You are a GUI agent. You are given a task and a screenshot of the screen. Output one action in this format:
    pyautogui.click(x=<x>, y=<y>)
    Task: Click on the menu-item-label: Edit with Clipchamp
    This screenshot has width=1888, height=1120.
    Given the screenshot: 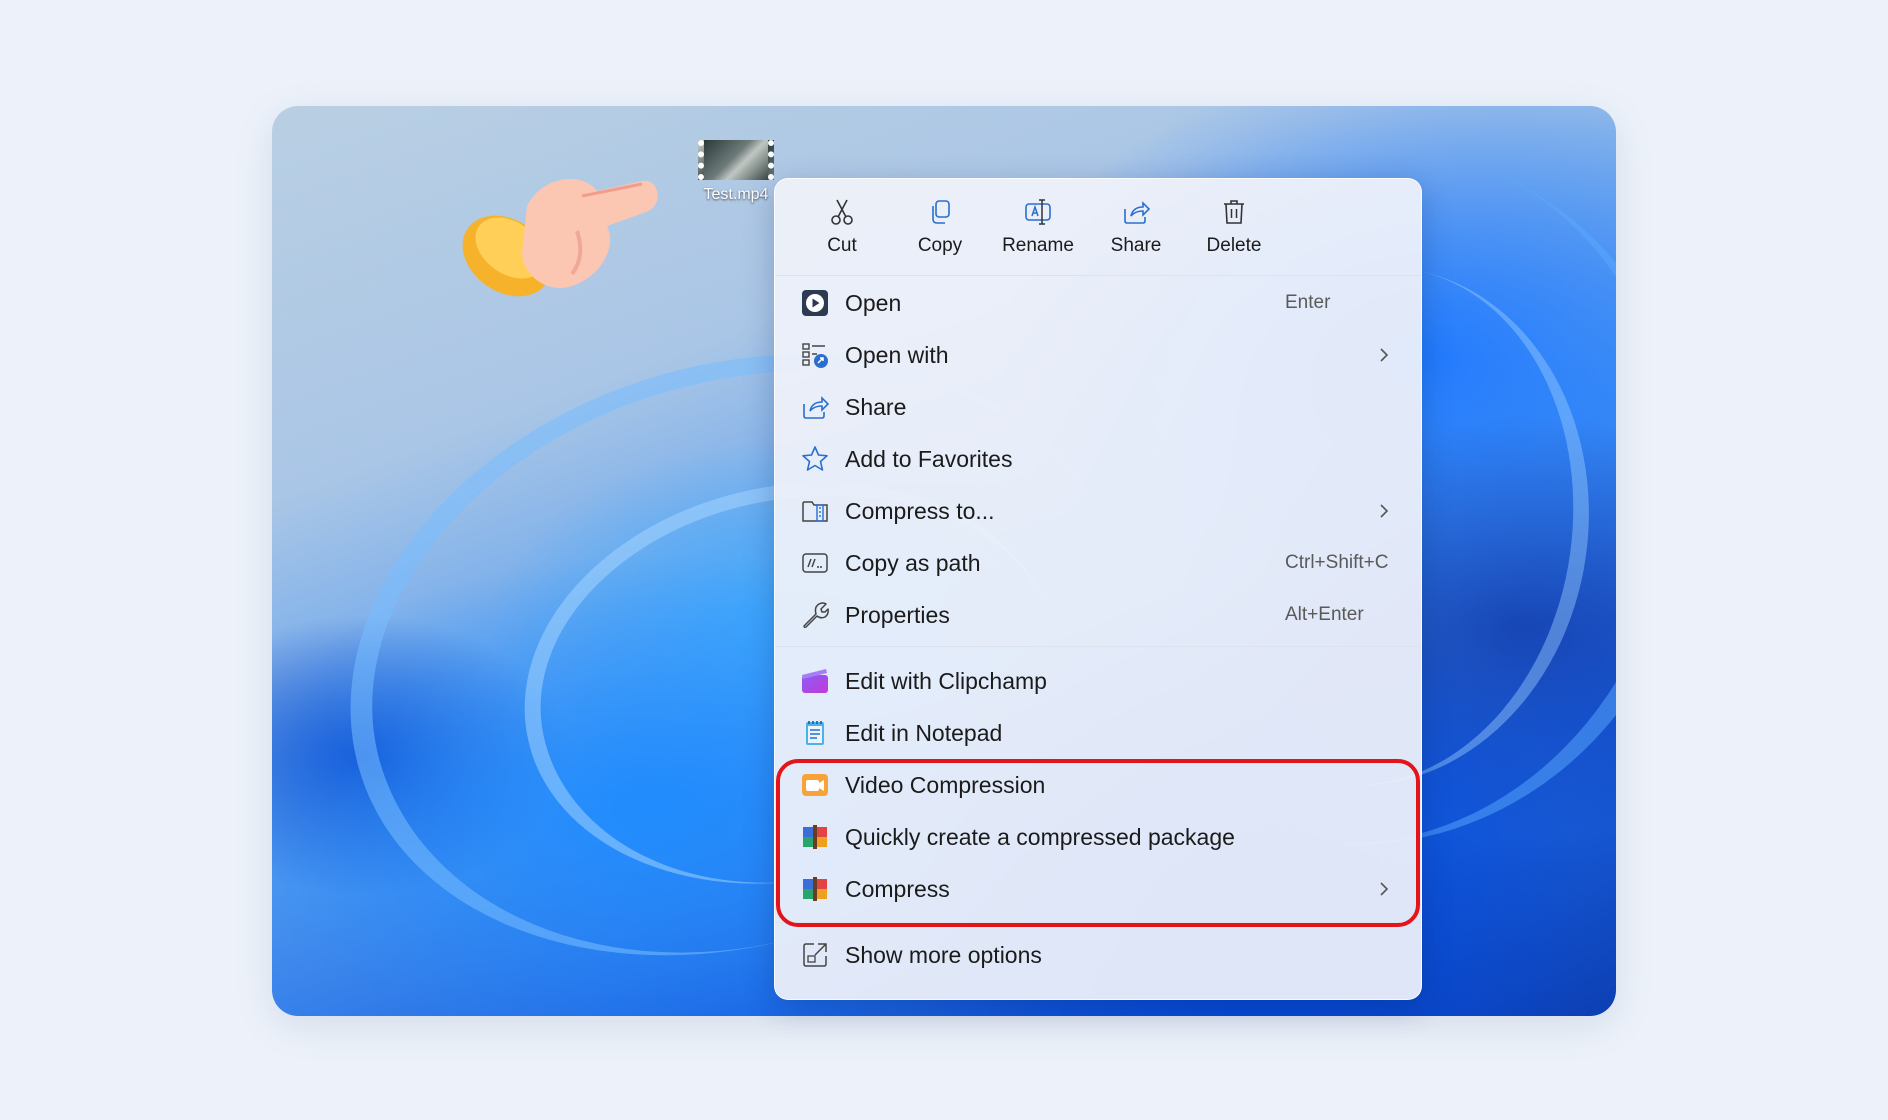 What is the action you would take?
    pyautogui.click(x=946, y=680)
    